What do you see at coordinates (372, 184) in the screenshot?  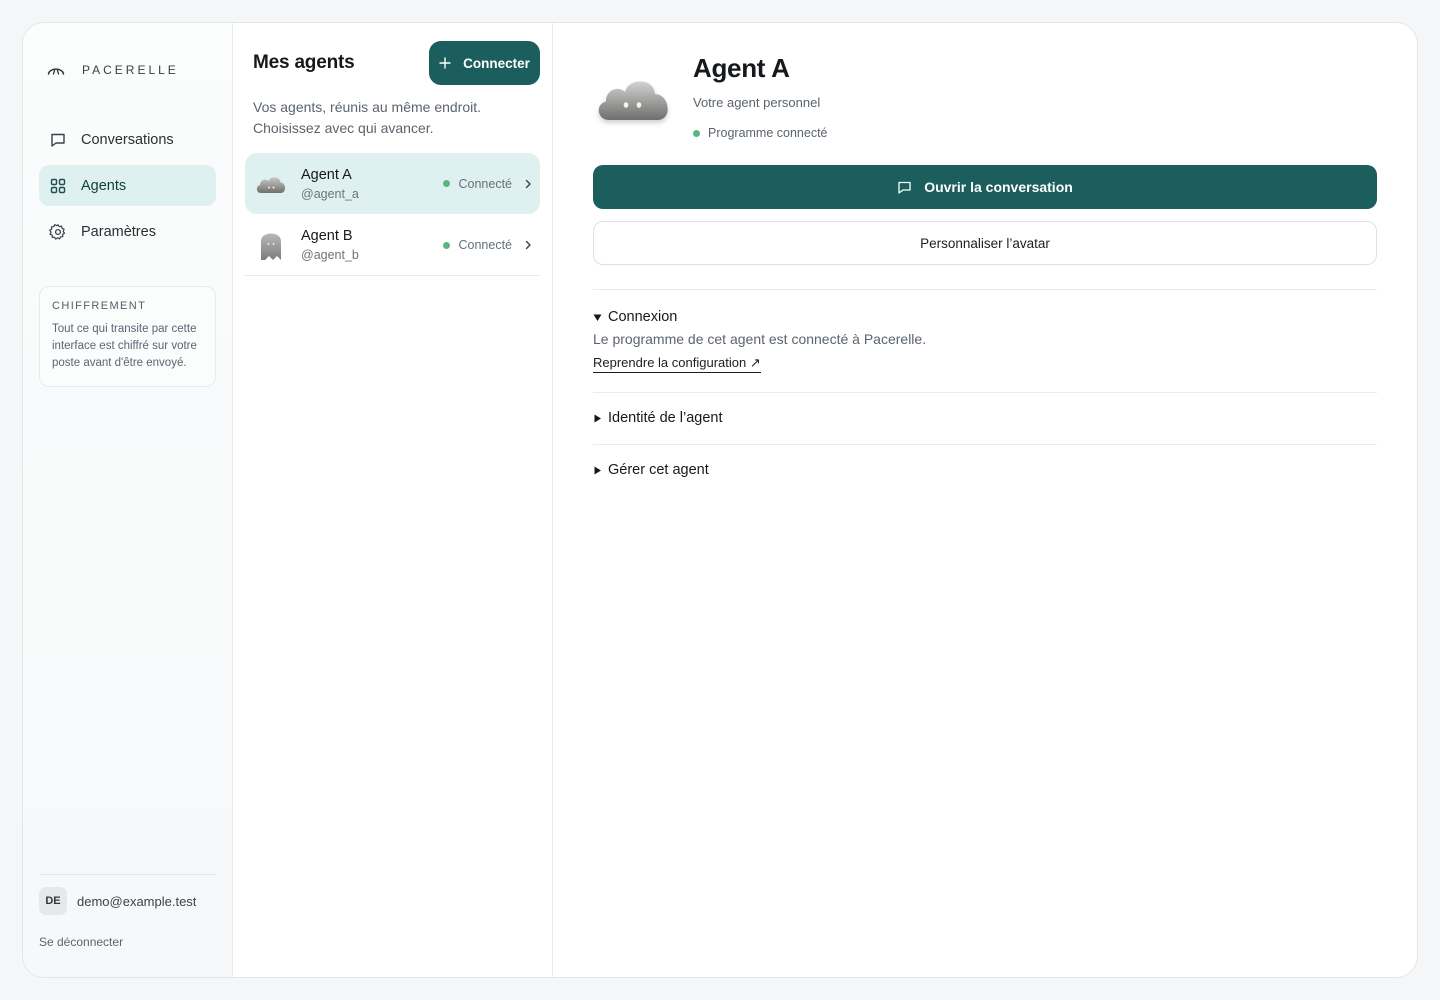 I see `agent-meta: Agent A @agent_a` at bounding box center [372, 184].